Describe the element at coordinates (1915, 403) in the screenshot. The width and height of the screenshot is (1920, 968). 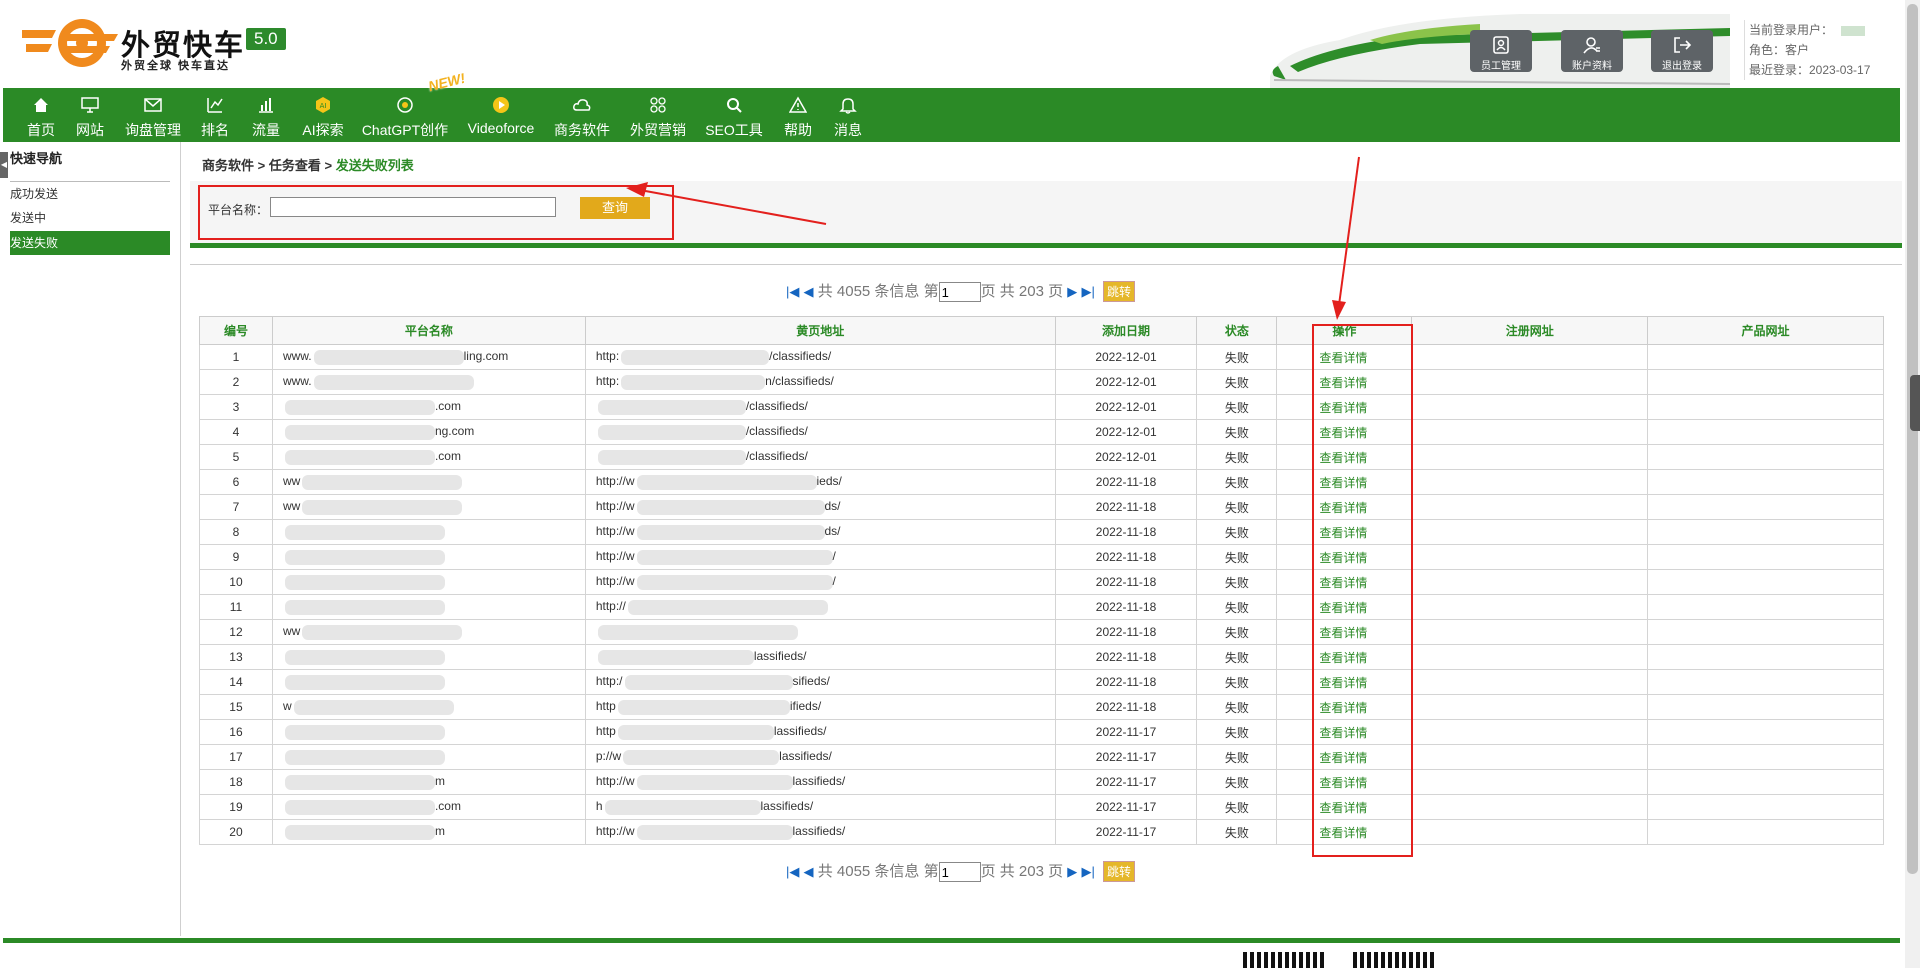
I see `side-float-tab` at that location.